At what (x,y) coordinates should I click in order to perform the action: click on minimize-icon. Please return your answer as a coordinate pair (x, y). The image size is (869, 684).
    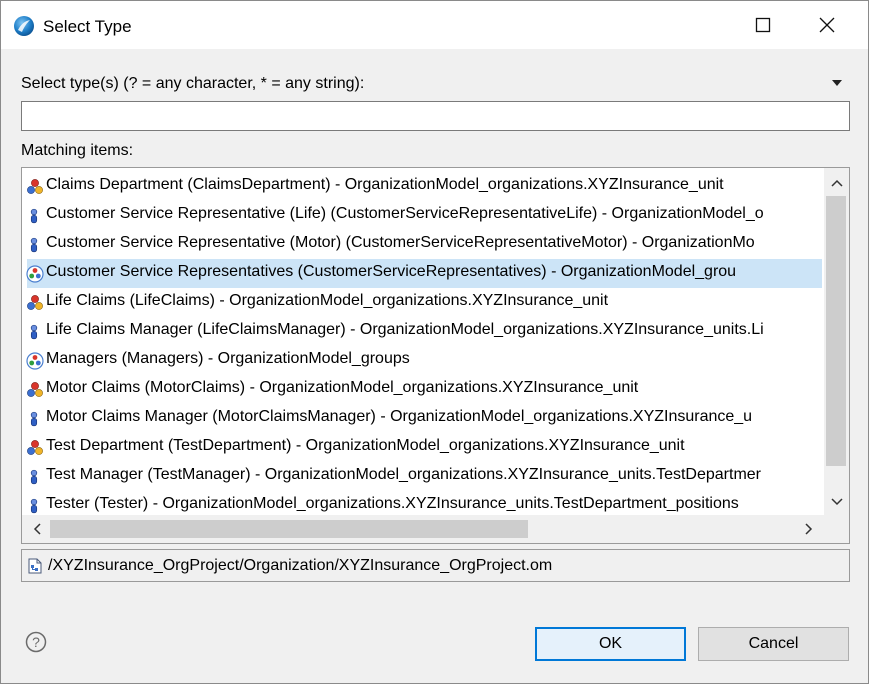
    Looking at the image, I should click on (703, 25).